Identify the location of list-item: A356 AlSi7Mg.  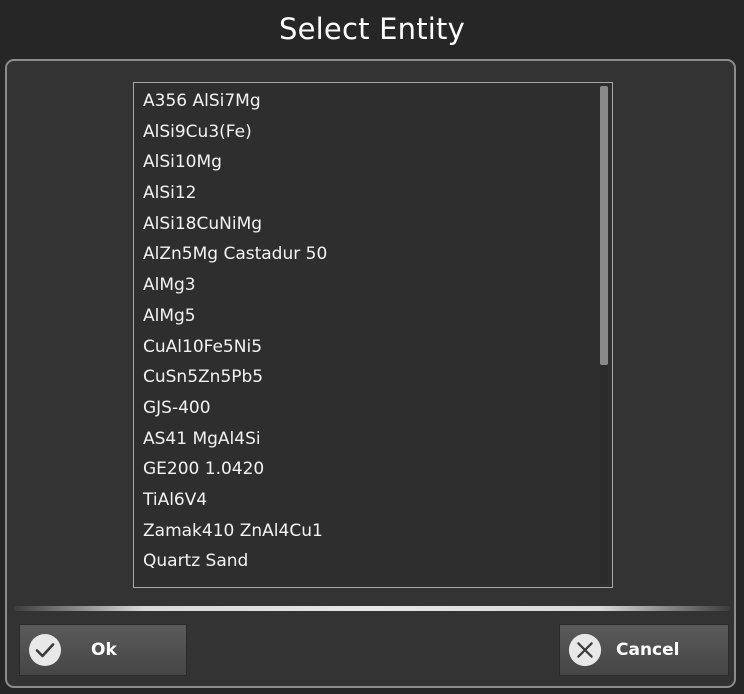
(364, 101).